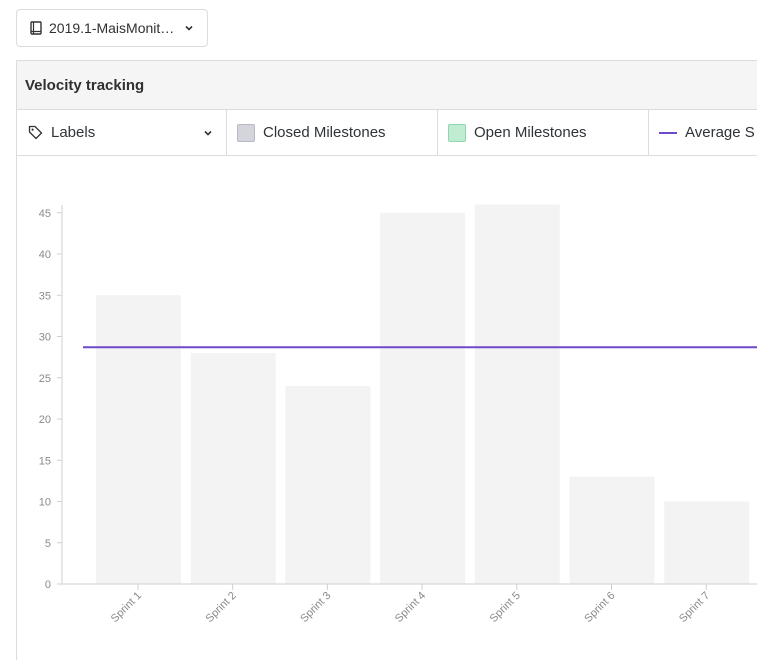  Describe the element at coordinates (126, 607) in the screenshot. I see `x-tick-label: Sprint 1` at that location.